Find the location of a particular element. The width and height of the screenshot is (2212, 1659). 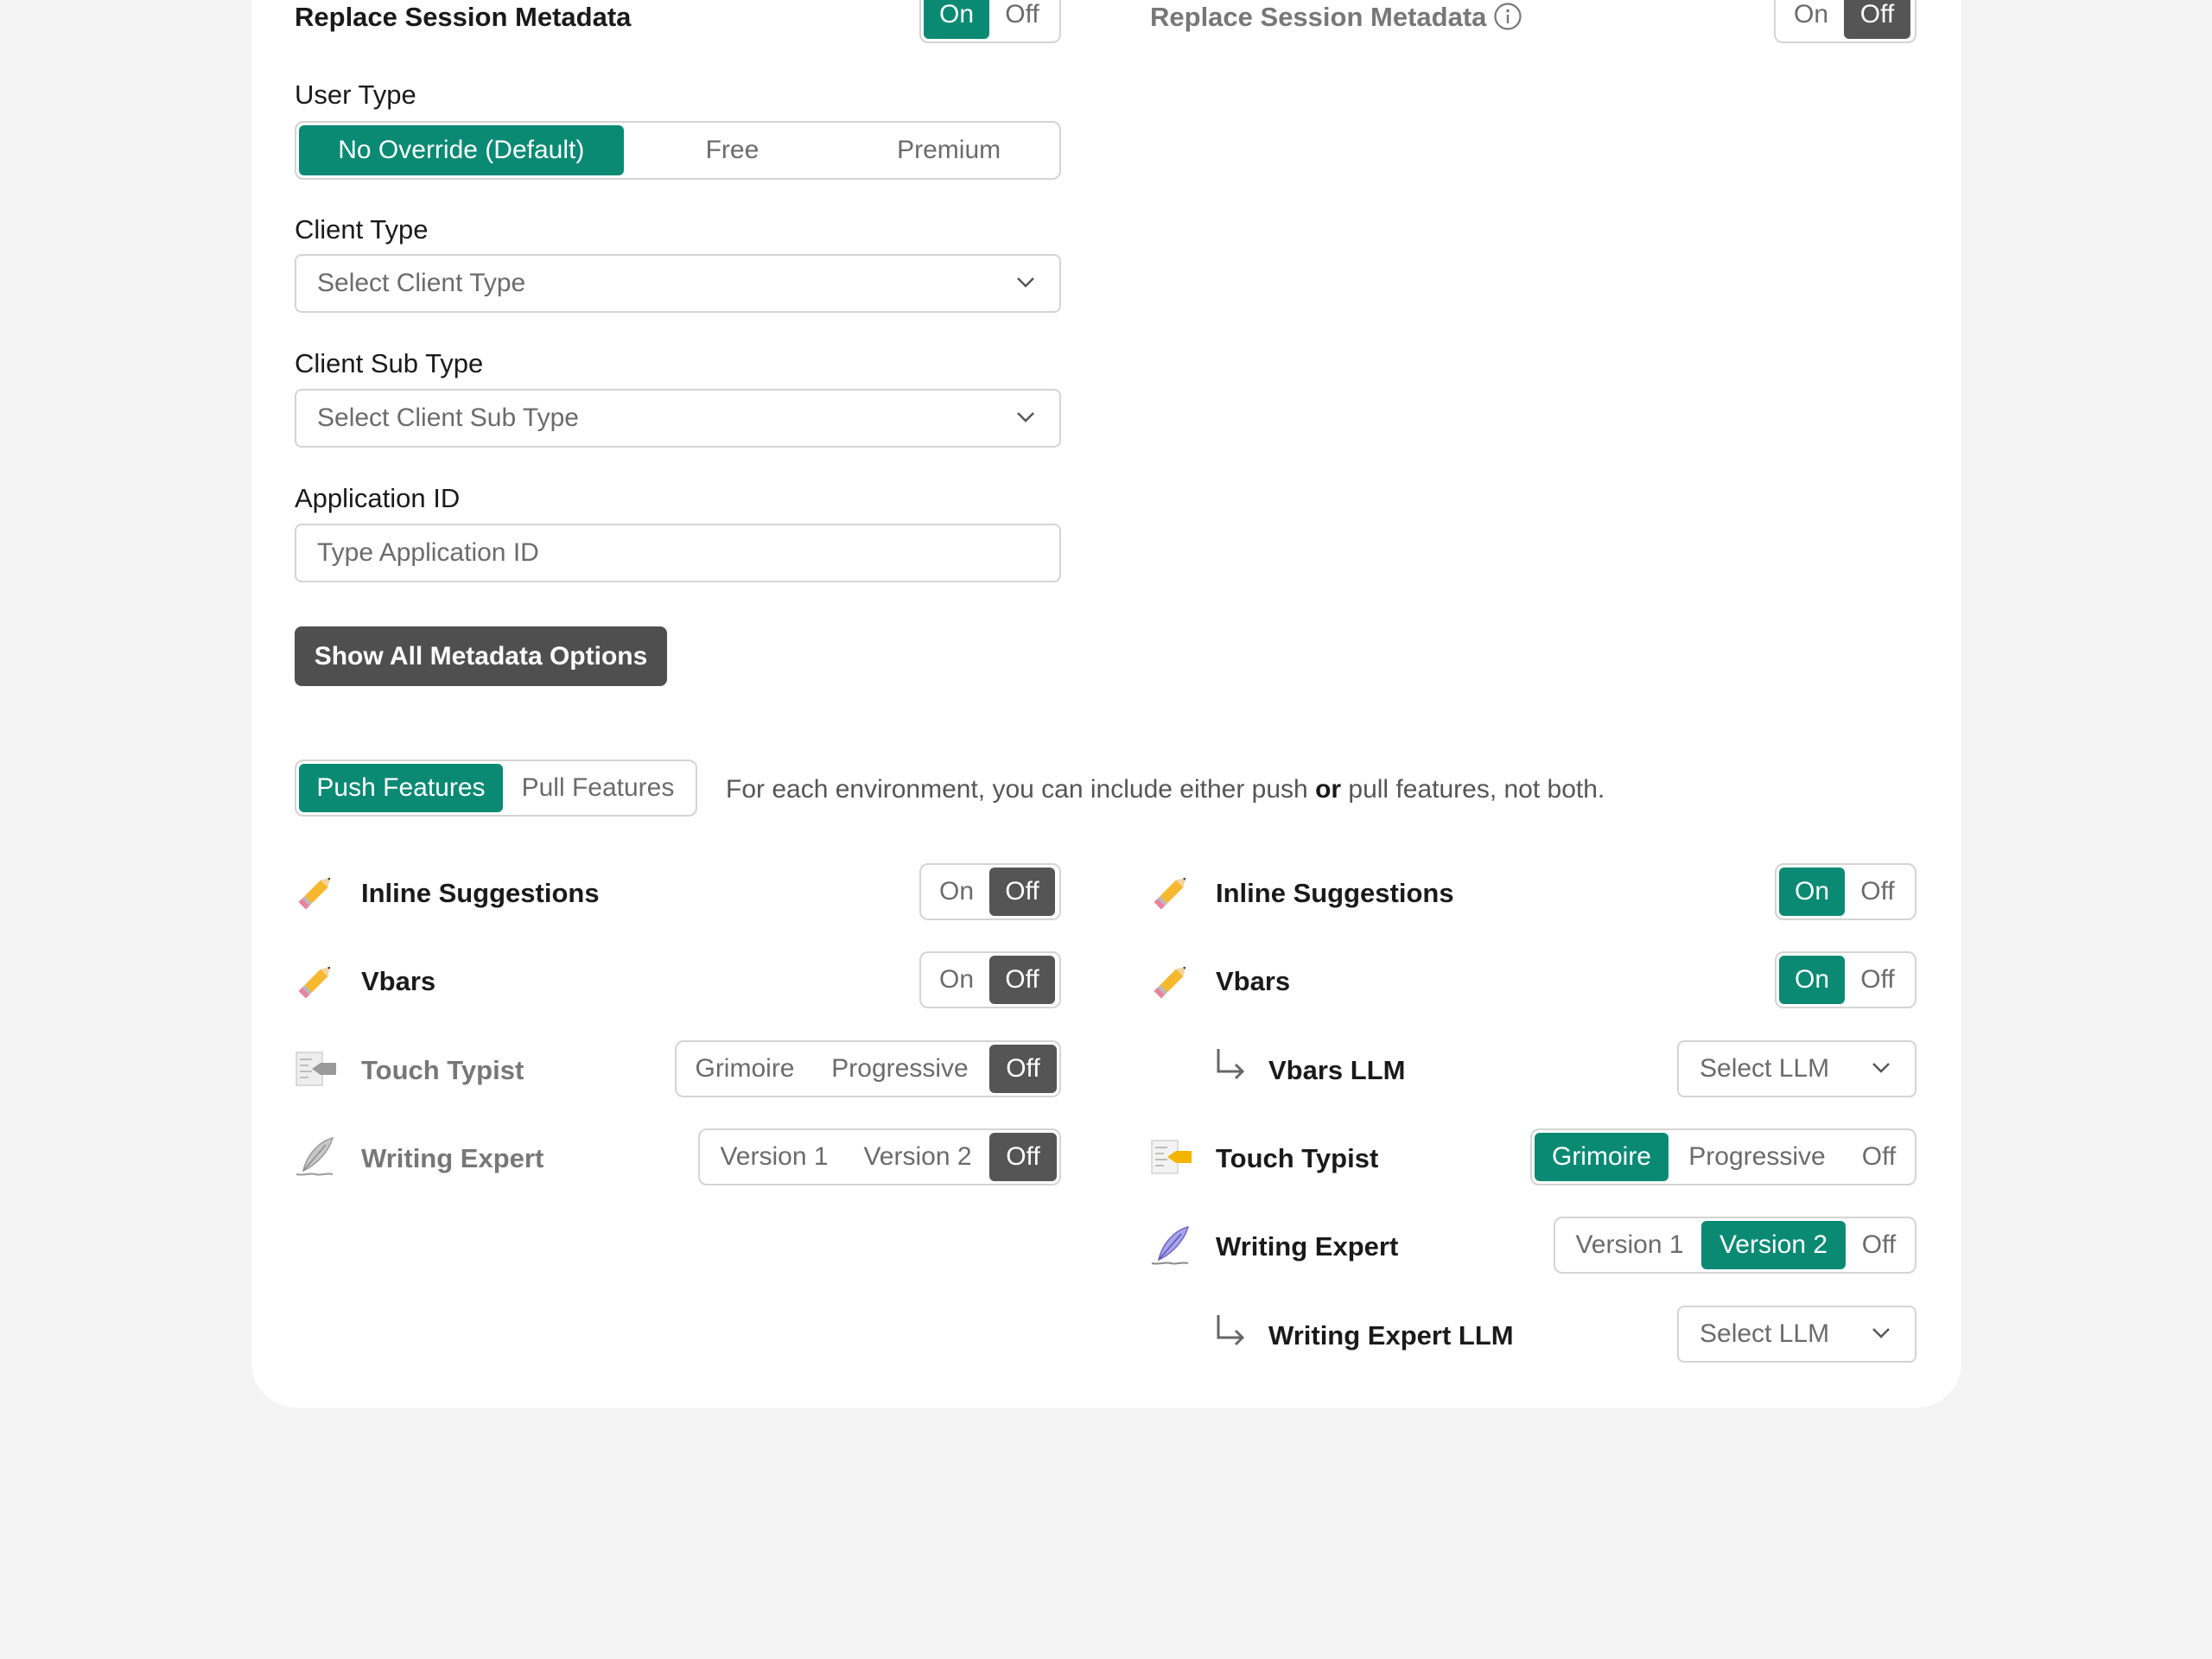

inline-suggestions-toggle-right: On Off is located at coordinates (1846, 891).